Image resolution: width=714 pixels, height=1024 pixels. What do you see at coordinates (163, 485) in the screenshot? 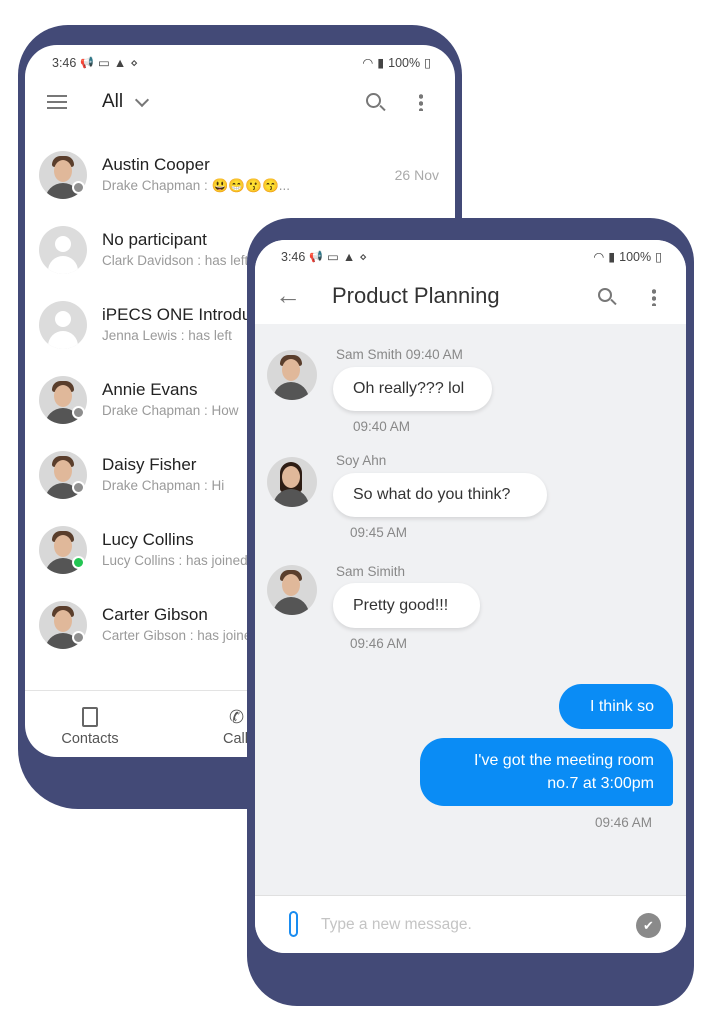
I see `chat-preview: Drake Chapman : Hi` at bounding box center [163, 485].